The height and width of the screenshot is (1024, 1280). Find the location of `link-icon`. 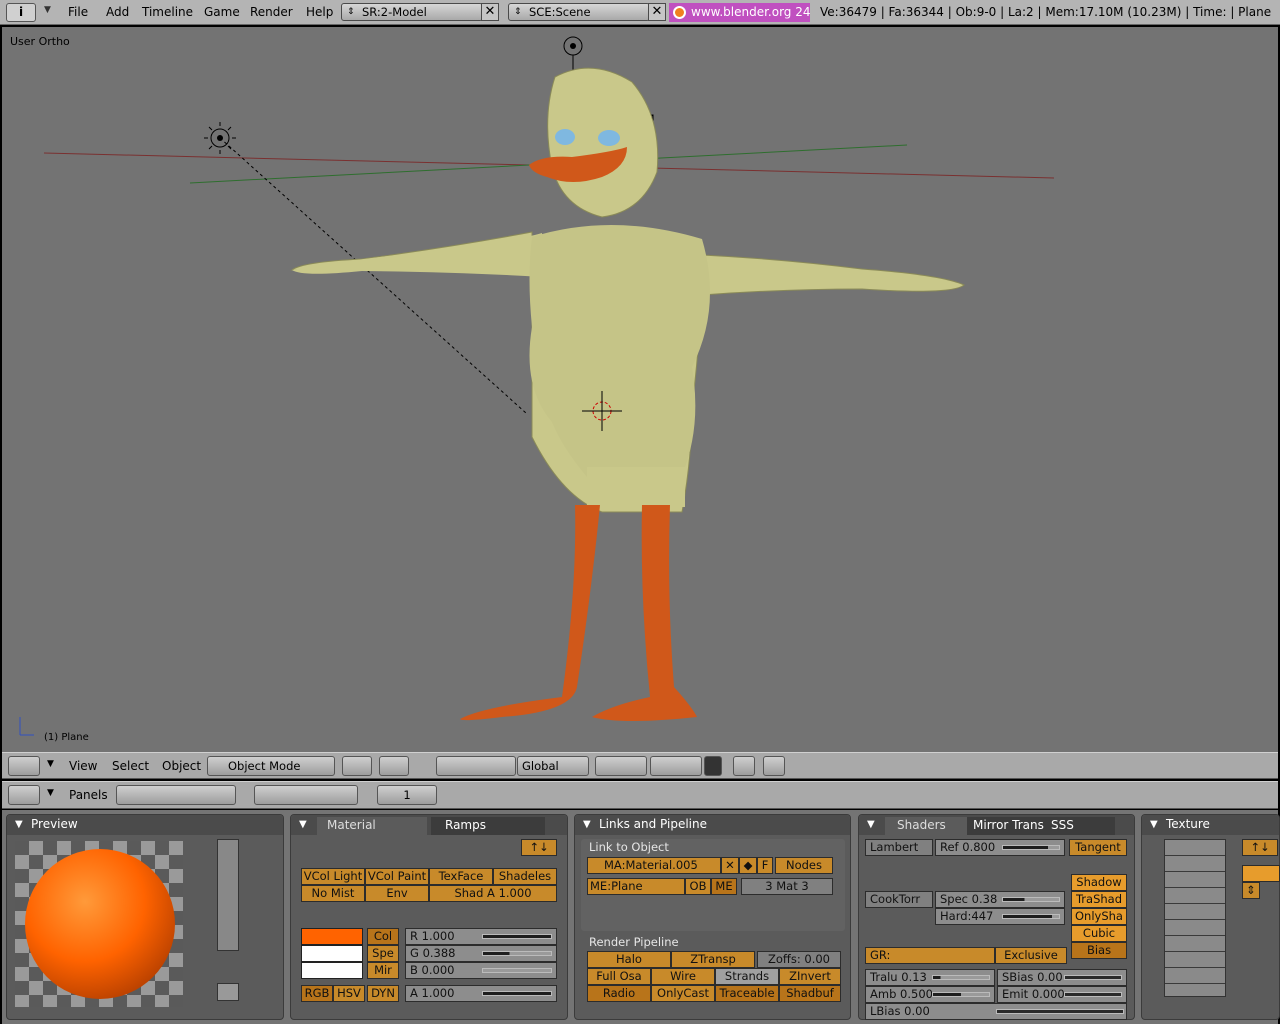

link-icon is located at coordinates (744, 766).